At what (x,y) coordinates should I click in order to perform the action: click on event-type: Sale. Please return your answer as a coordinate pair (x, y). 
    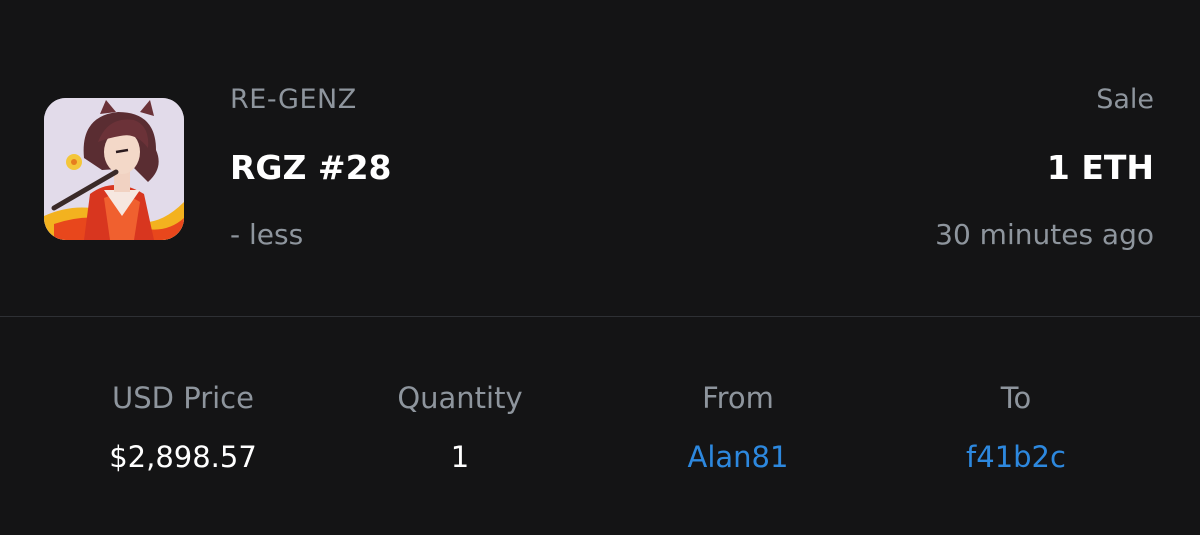
    Looking at the image, I should click on (1125, 99).